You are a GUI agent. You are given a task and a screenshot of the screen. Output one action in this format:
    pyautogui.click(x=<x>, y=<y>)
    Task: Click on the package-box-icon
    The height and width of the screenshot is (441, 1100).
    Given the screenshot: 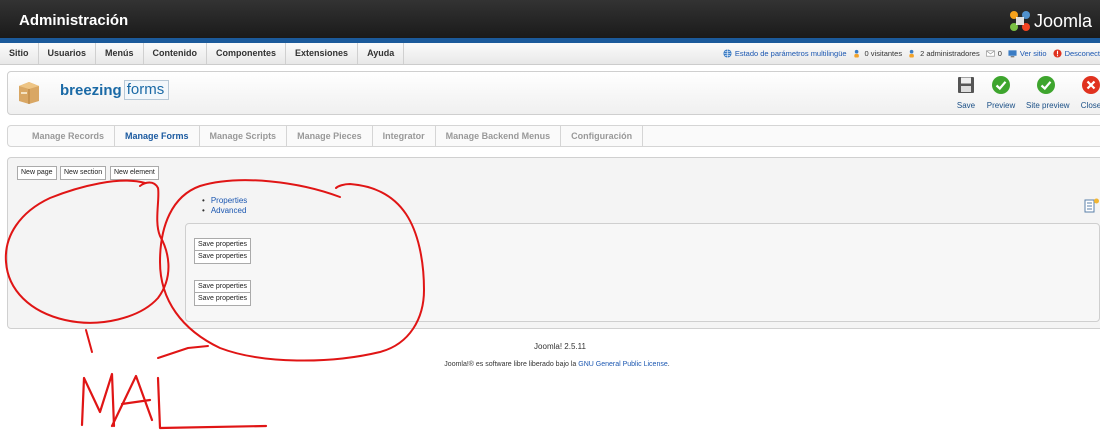 What is the action you would take?
    pyautogui.click(x=29, y=93)
    